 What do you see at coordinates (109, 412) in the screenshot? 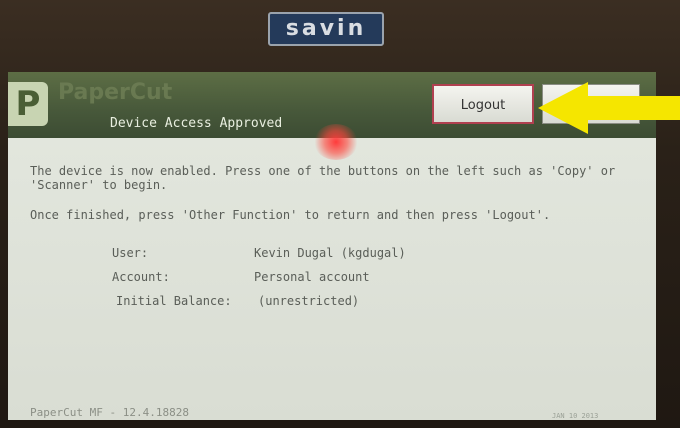
I see `version-footer: PaperCut MF - 12.4.18828` at bounding box center [109, 412].